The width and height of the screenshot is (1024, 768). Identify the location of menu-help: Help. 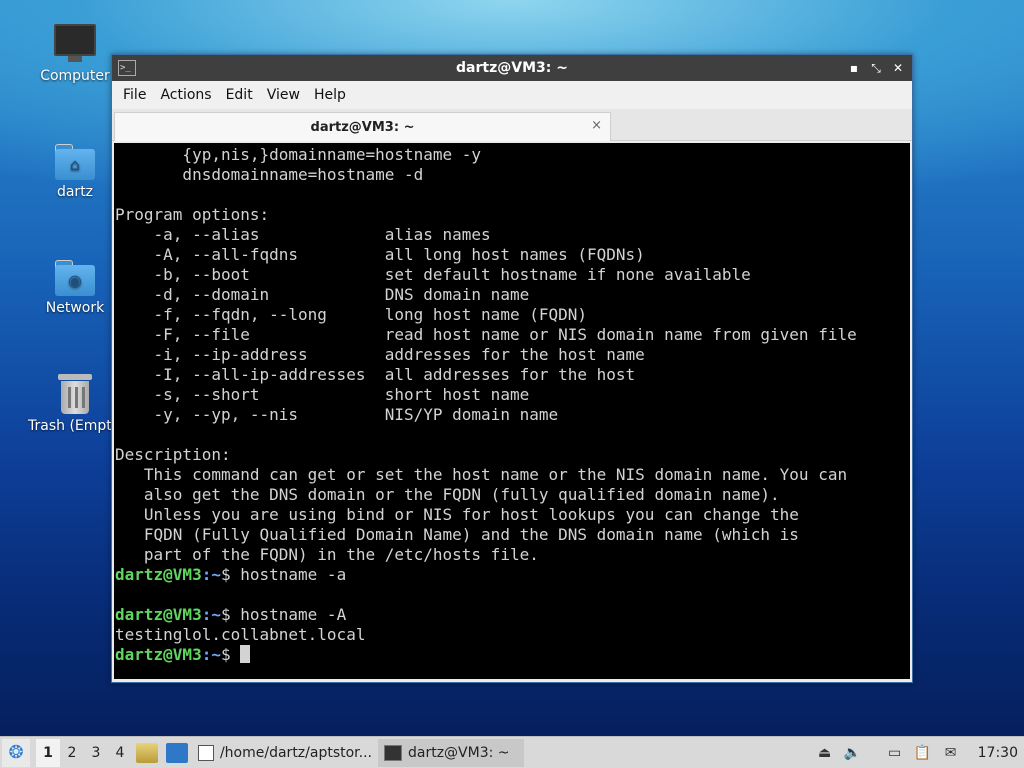
(330, 95).